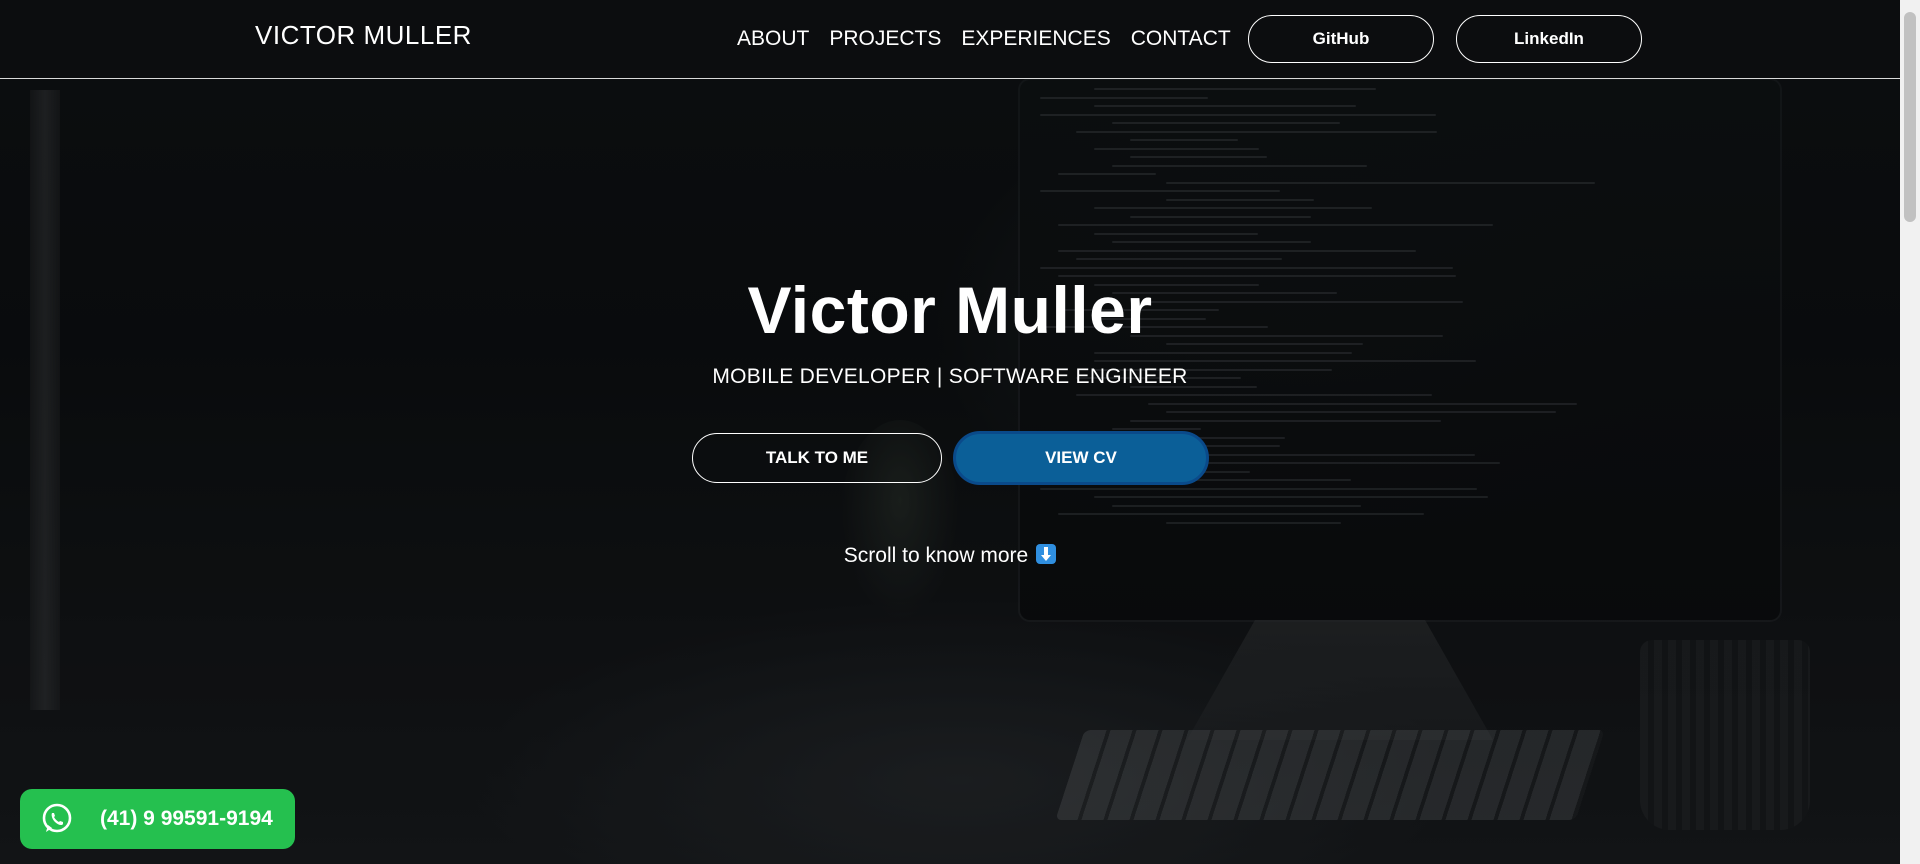  I want to click on nav-experiences: EXPERIENCES, so click(1035, 39).